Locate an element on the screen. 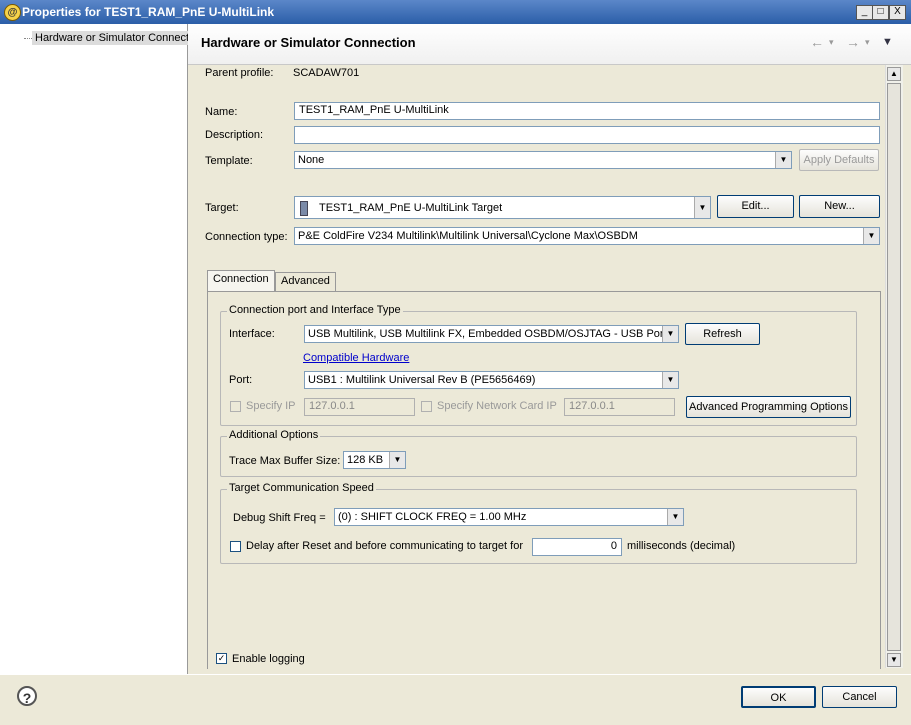 This screenshot has height=725, width=911. specify-ip-checkbox is located at coordinates (235, 406).